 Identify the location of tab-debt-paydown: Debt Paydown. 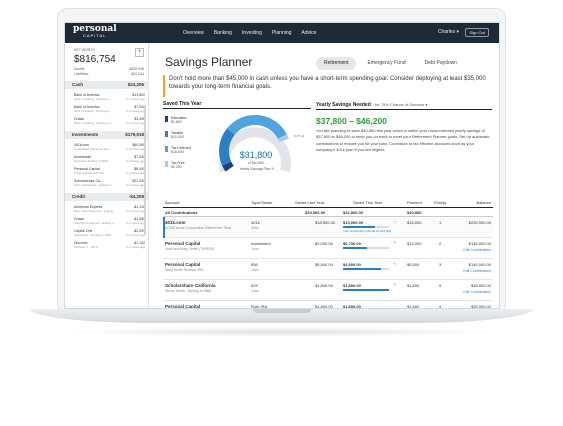
(441, 63).